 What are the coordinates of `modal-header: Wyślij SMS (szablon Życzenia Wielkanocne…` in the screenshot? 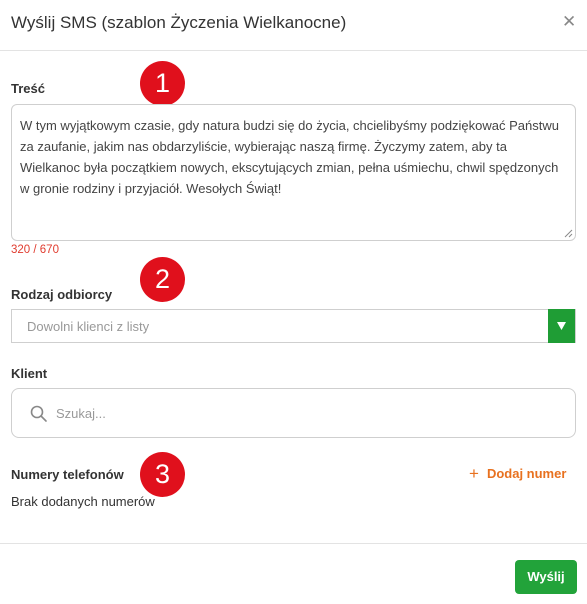 It's located at (293, 25).